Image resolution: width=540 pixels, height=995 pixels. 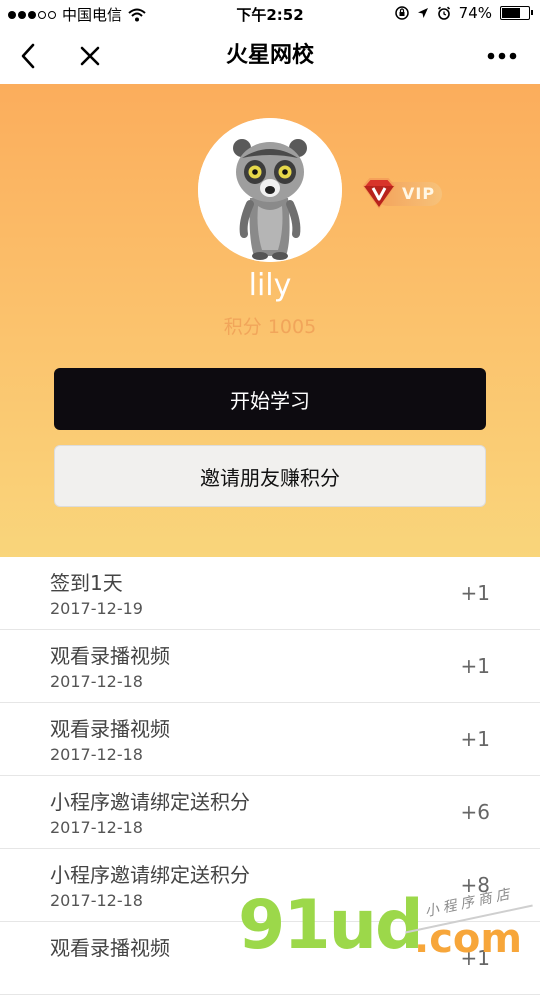 I want to click on status-bar: 中国电信 下午2:52 74%, so click(x=270, y=14).